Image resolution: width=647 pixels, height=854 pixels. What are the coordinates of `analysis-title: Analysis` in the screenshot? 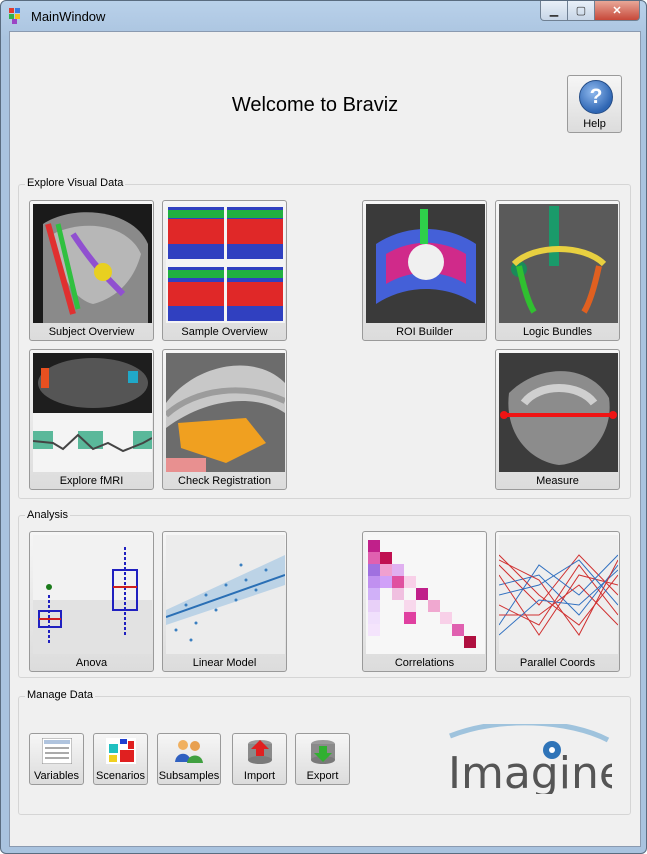 It's located at (47, 515).